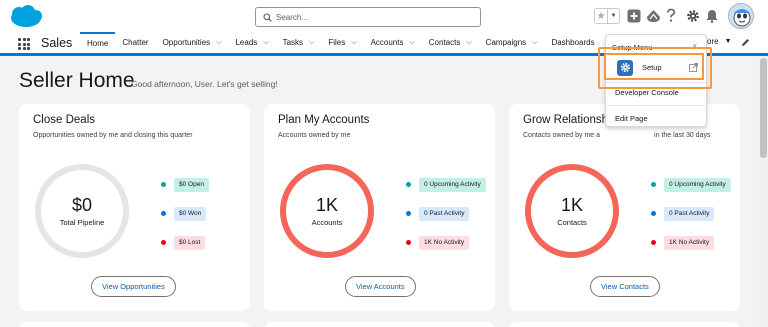  Describe the element at coordinates (763, 191) in the screenshot. I see `page-scrollbar` at that location.